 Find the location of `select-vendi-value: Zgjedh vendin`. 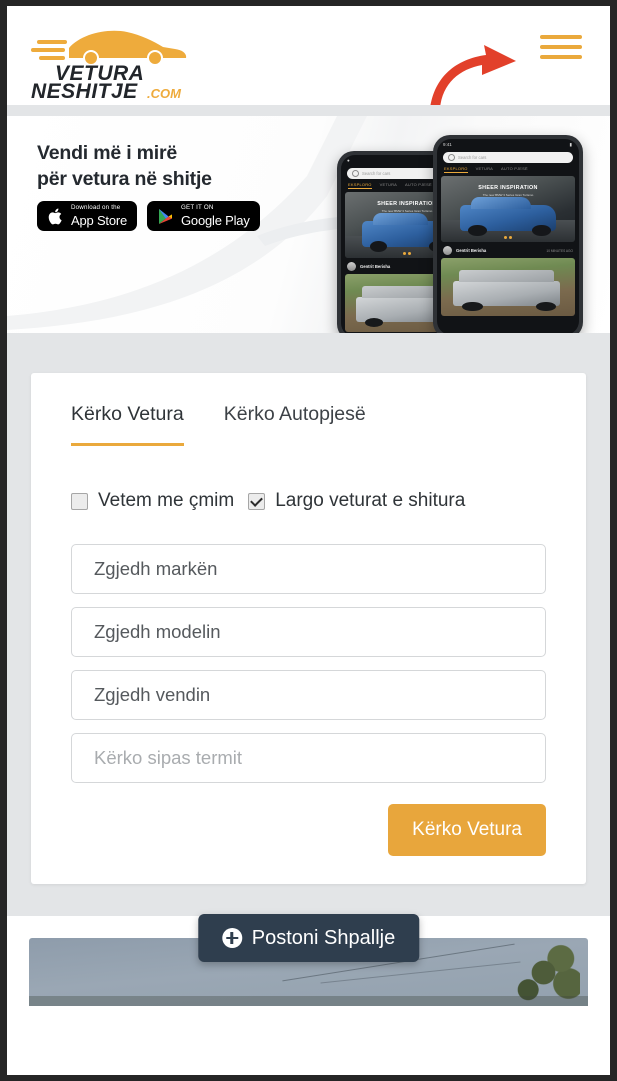

select-vendi-value: Zgjedh vendin is located at coordinates (152, 694).